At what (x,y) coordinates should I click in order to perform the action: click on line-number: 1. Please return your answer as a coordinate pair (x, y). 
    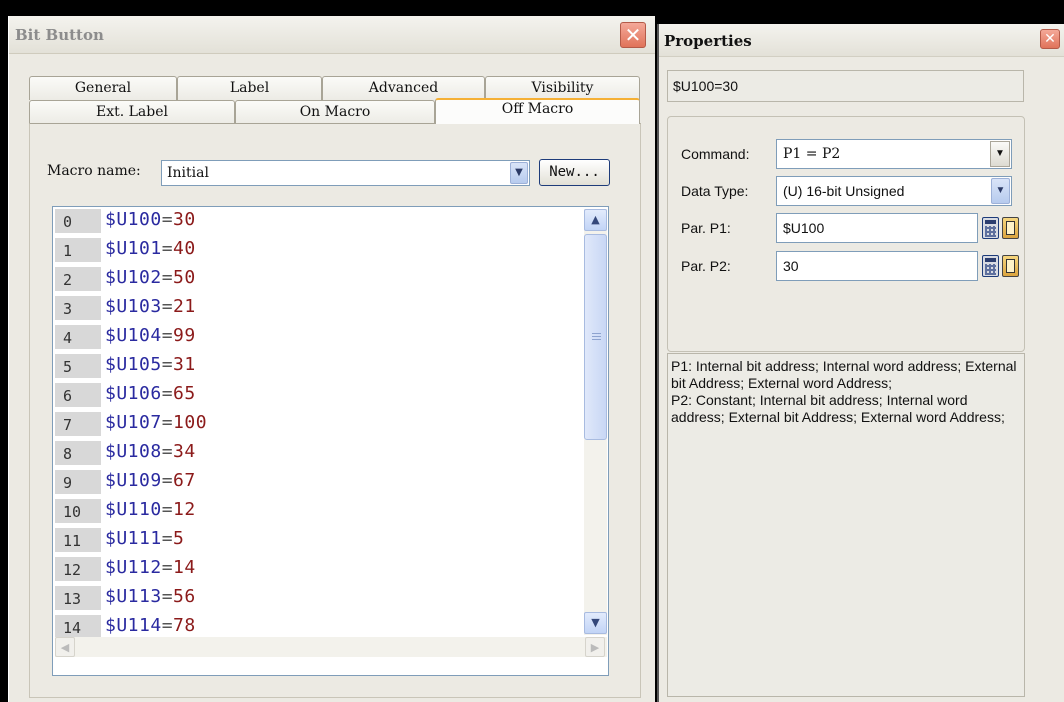
    Looking at the image, I should click on (78, 250).